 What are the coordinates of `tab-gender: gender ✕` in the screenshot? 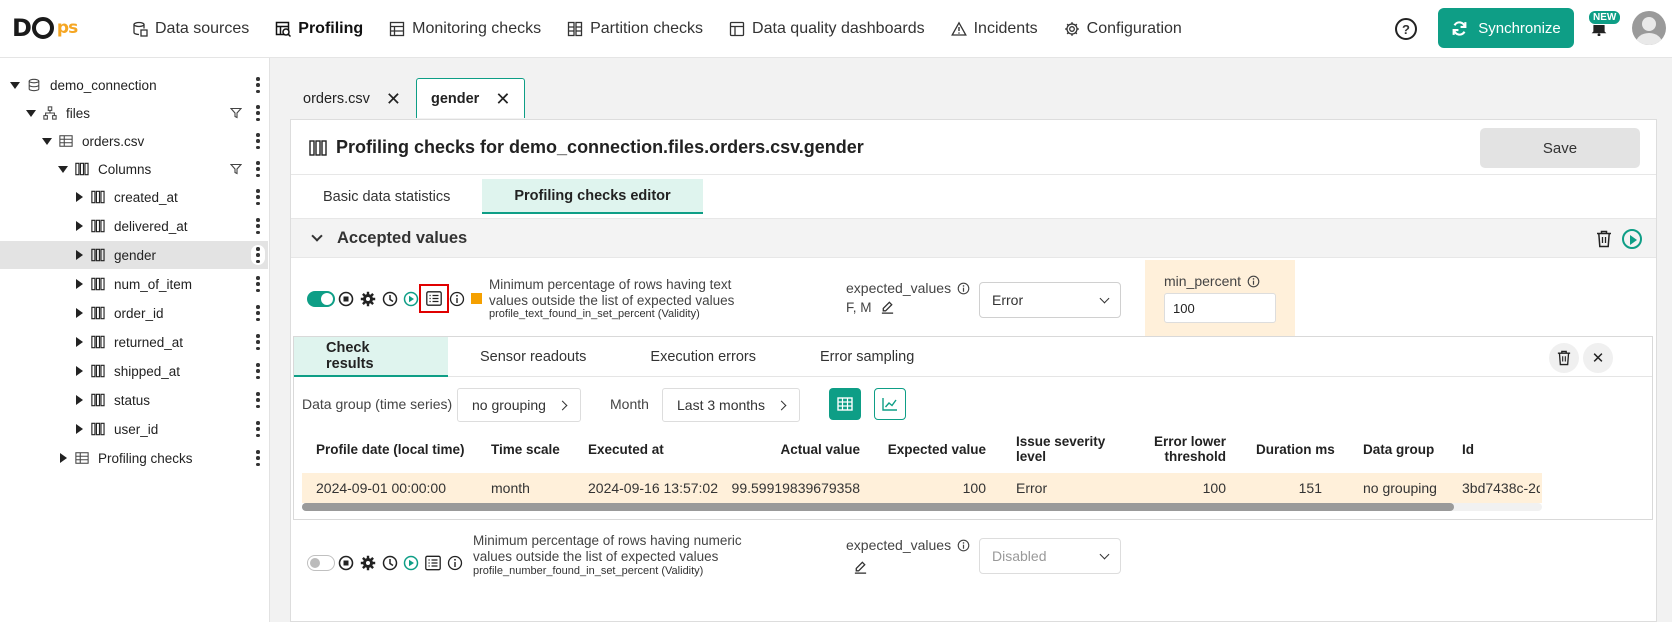 It's located at (470, 98).